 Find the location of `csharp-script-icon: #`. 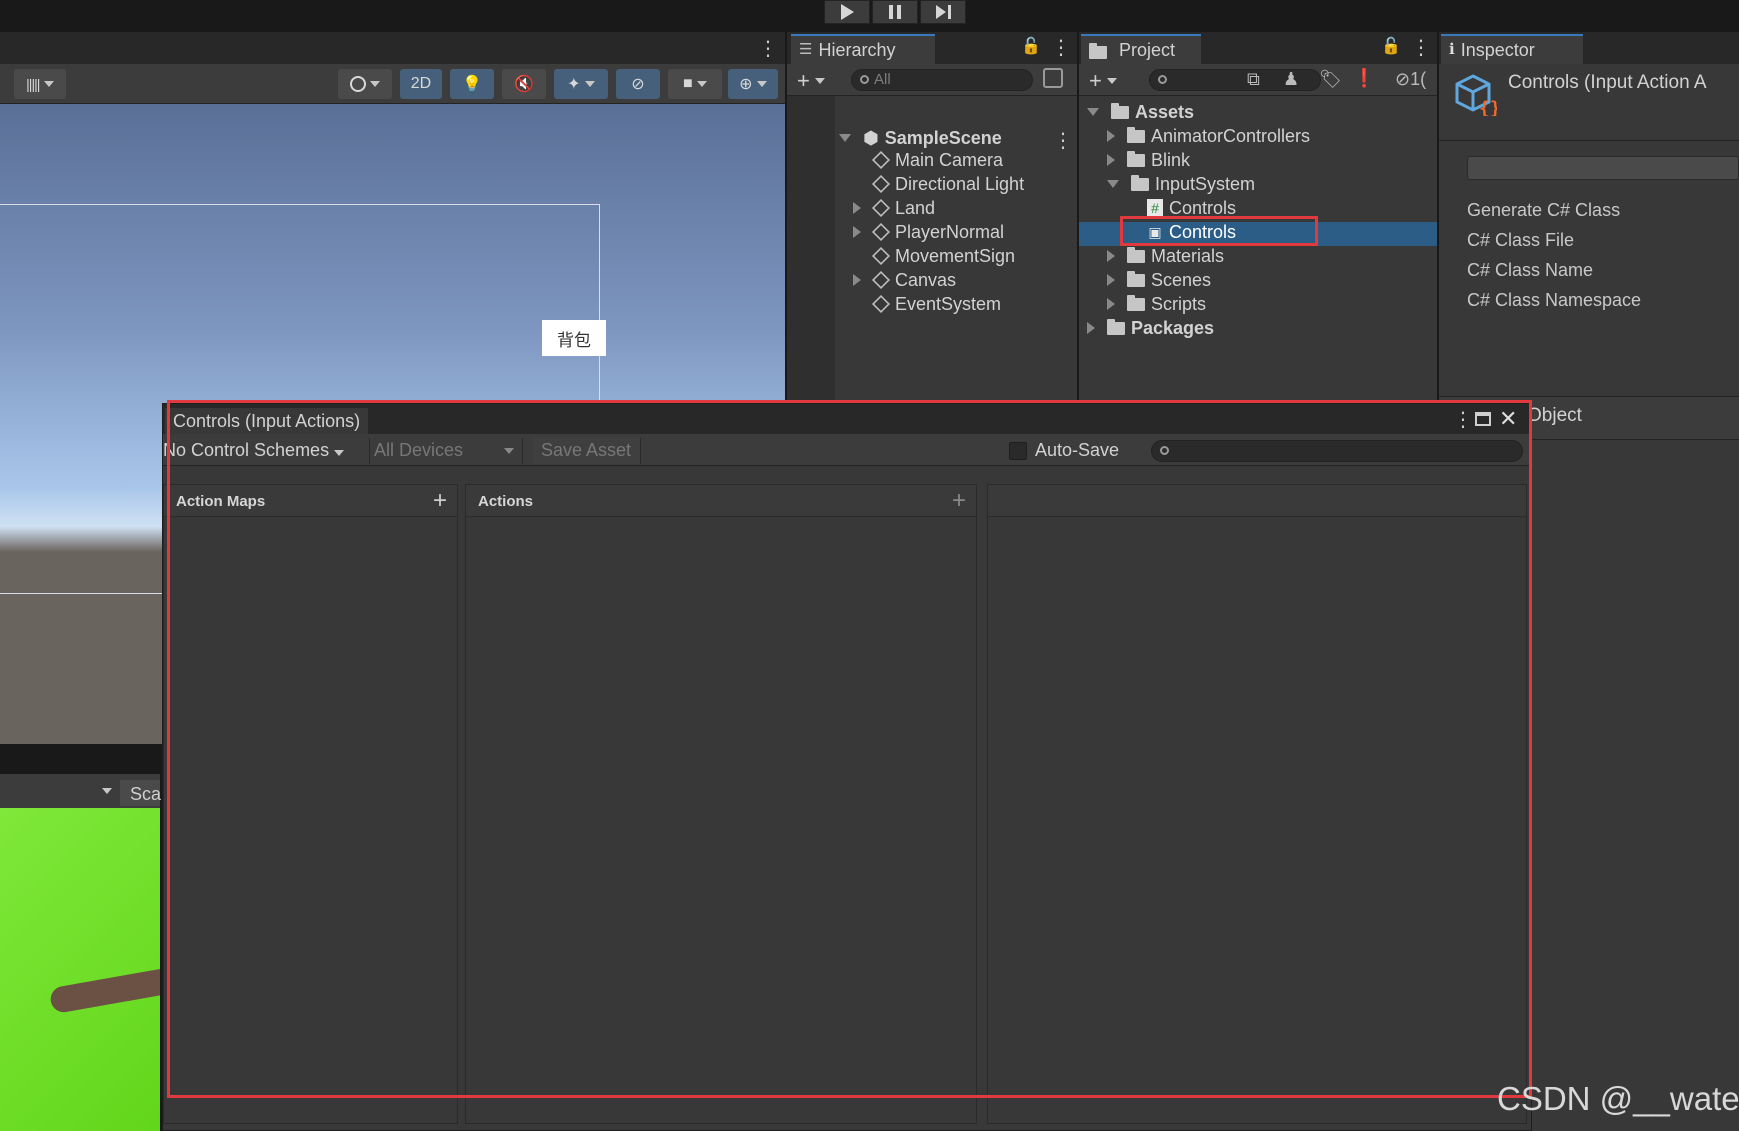

csharp-script-icon: # is located at coordinates (1155, 208).